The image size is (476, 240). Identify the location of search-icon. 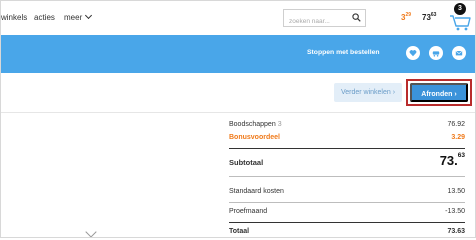
(356, 17).